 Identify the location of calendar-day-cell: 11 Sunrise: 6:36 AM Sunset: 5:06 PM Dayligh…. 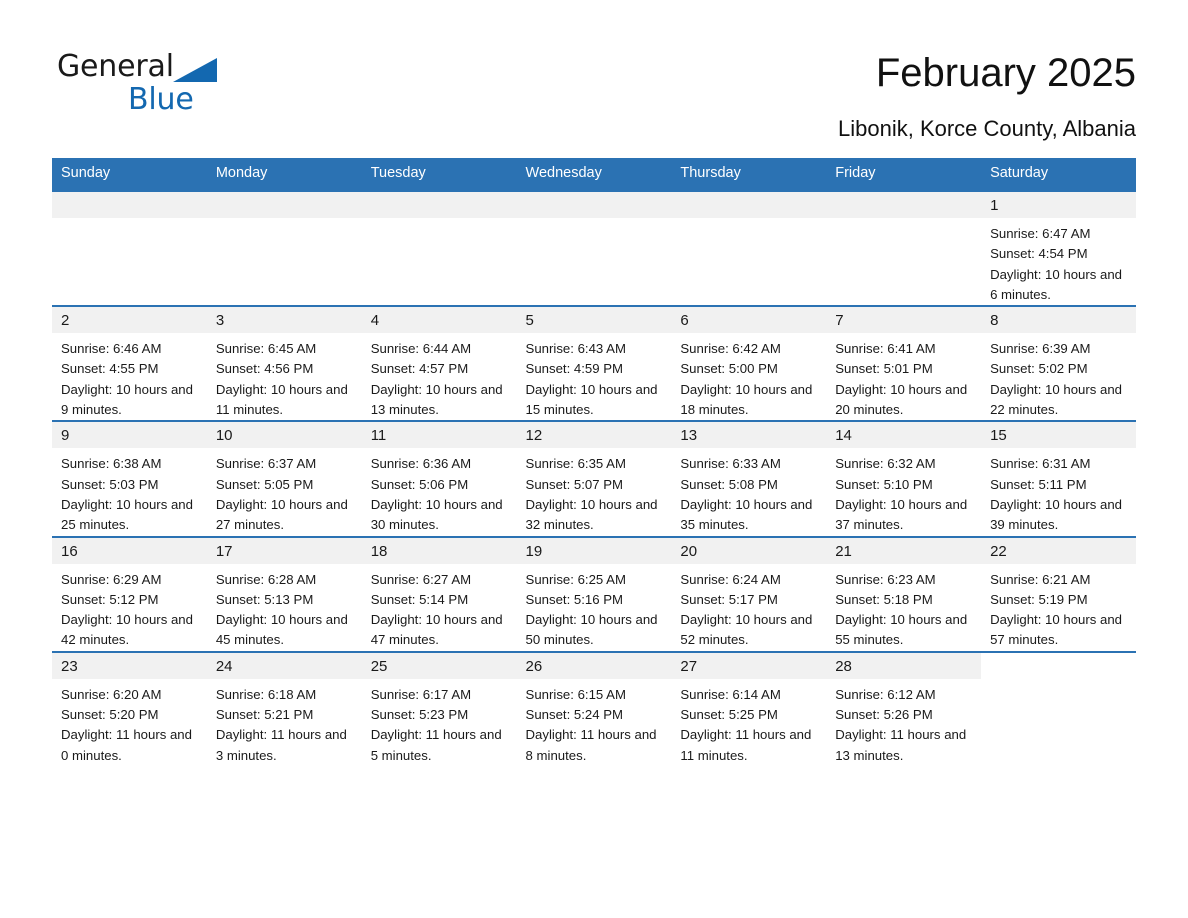
(439, 478).